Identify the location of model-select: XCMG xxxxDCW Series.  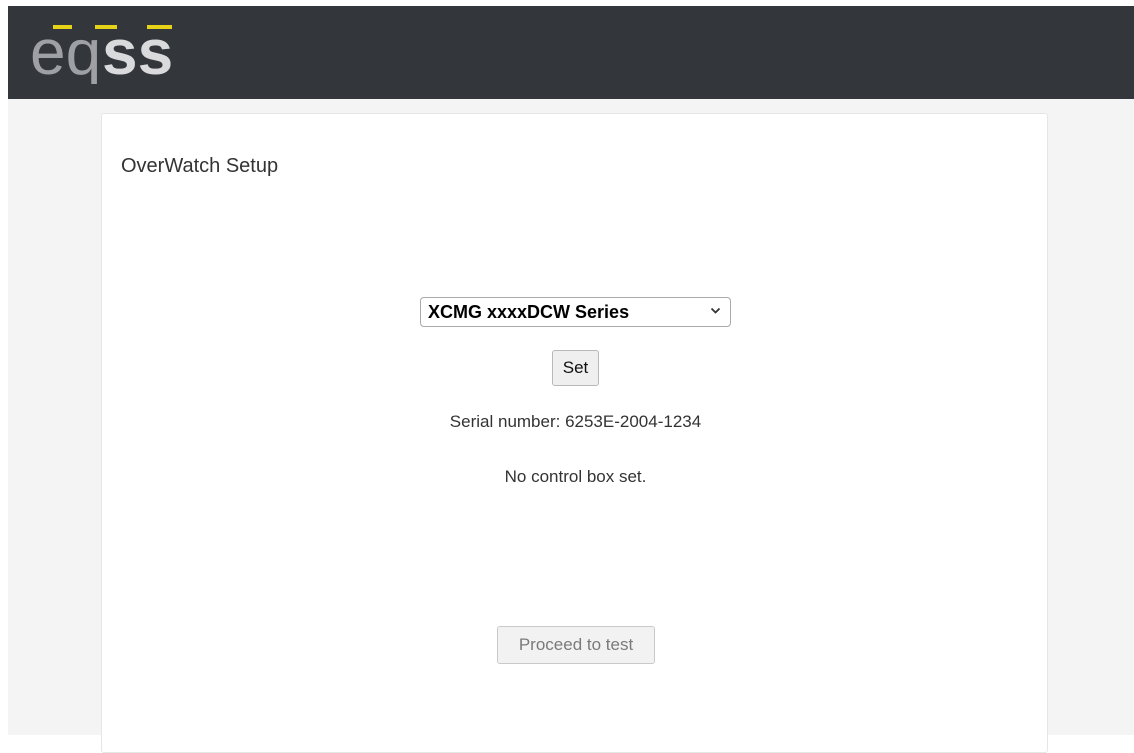
(575, 312).